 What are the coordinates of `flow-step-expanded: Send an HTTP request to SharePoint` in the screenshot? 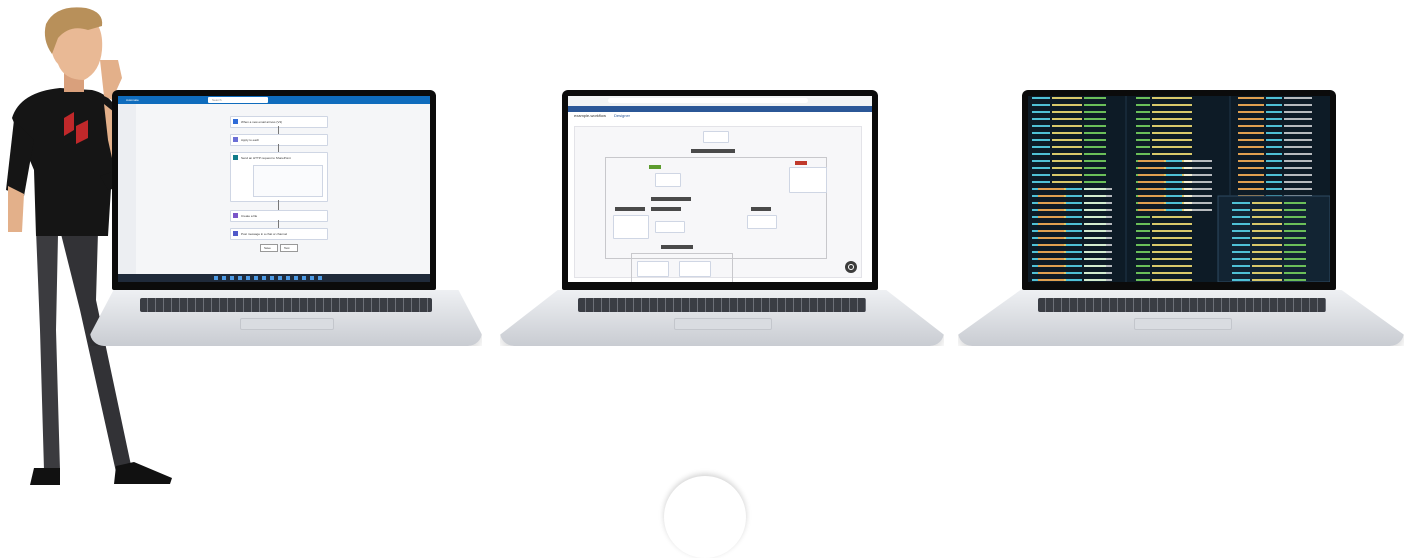 It's located at (279, 177).